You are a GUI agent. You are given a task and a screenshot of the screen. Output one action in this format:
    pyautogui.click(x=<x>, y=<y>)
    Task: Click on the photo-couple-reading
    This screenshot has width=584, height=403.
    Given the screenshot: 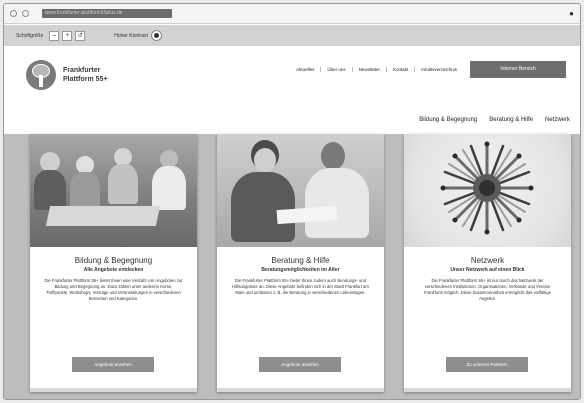 What is the action you would take?
    pyautogui.click(x=300, y=190)
    